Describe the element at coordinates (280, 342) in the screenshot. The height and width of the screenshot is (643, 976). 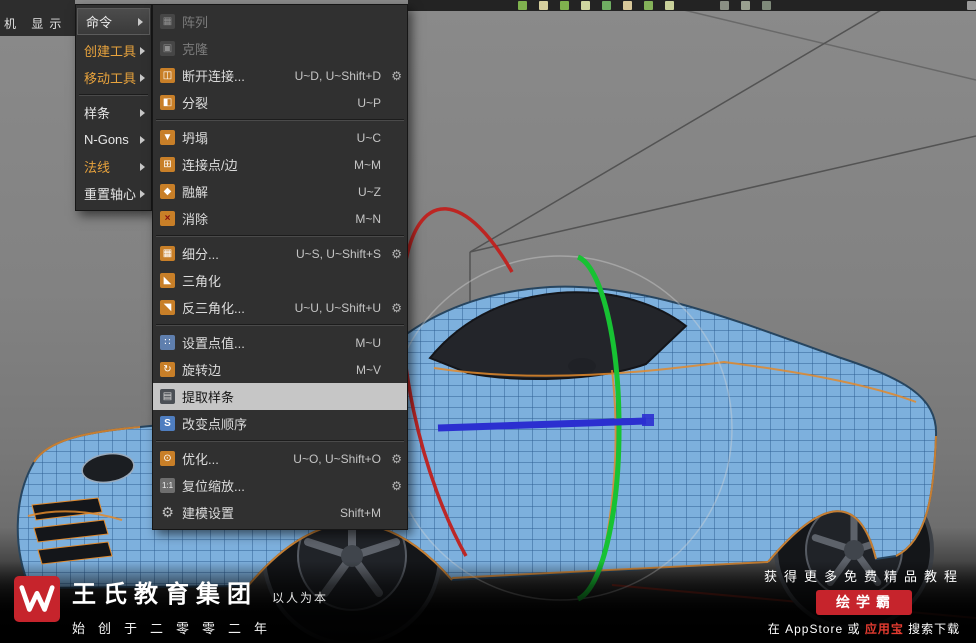
I see `menuitem-set-point-value: ∷ 设置点值... M~U` at that location.